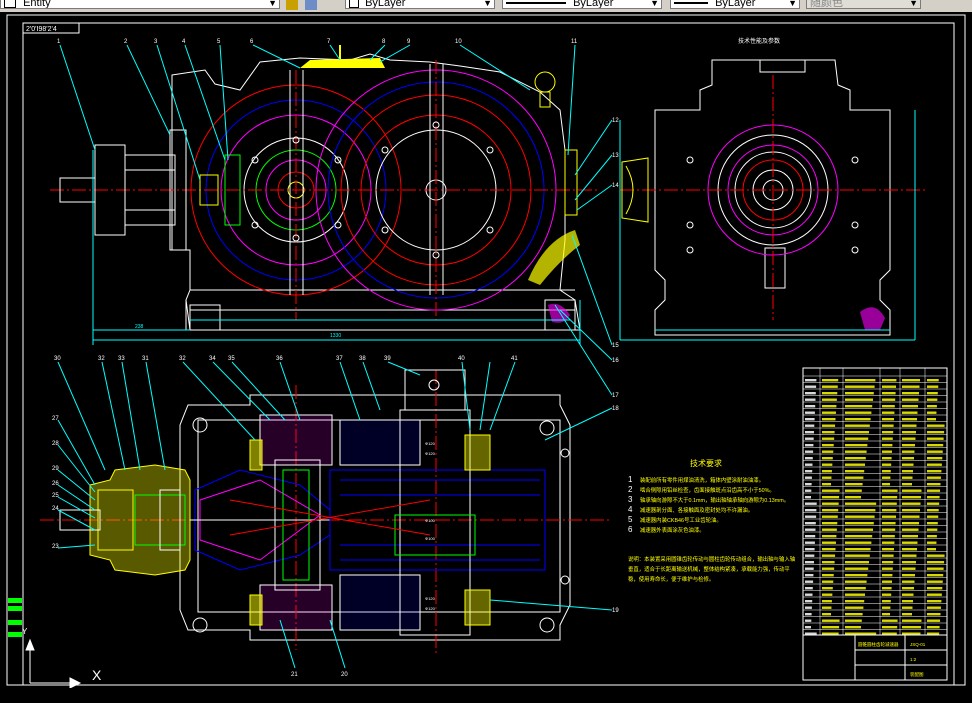  I want to click on drawing-sheet: 装配图, so click(917, 674).